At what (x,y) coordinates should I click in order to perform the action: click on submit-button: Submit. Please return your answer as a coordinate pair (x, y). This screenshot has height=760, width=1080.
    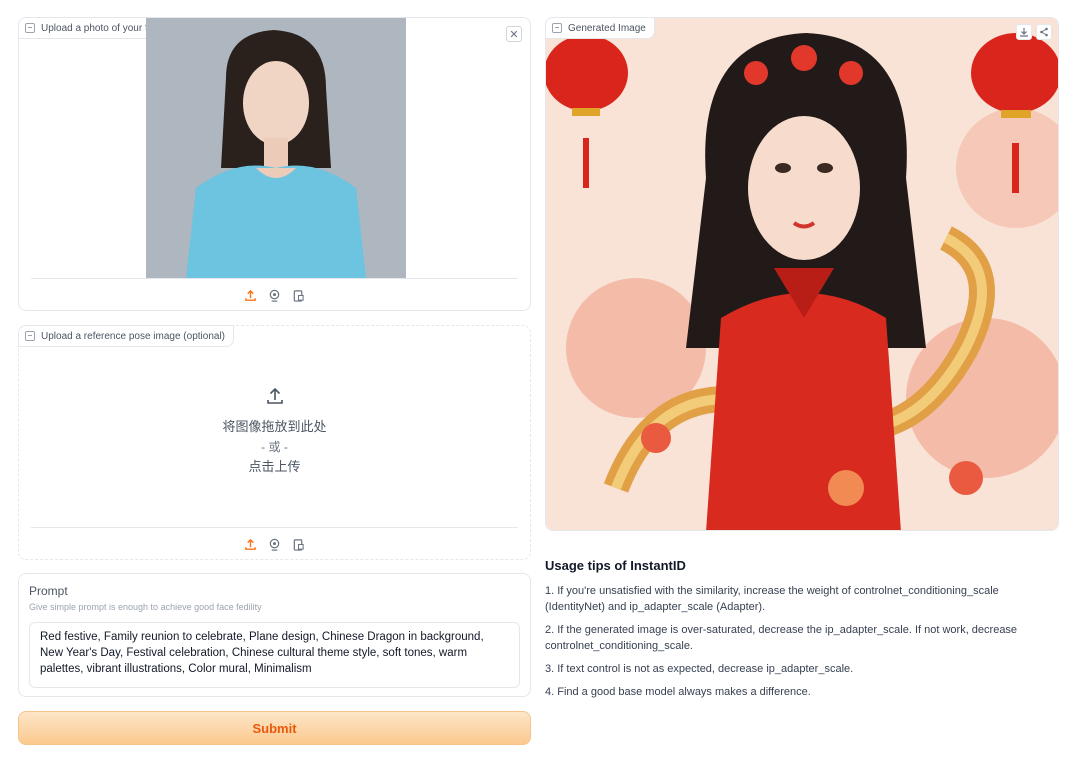
    Looking at the image, I should click on (274, 728).